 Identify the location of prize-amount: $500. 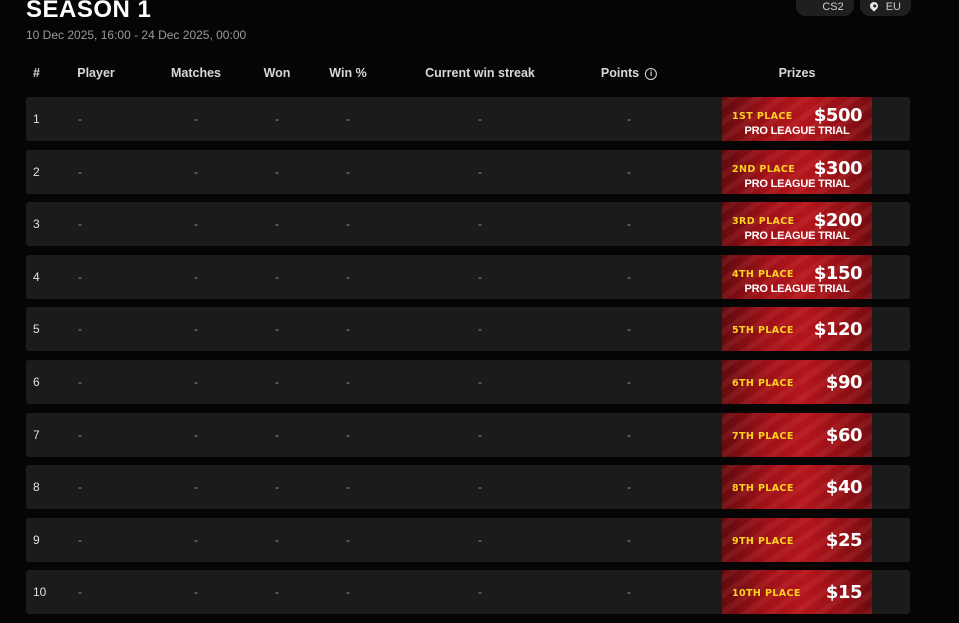
(838, 115).